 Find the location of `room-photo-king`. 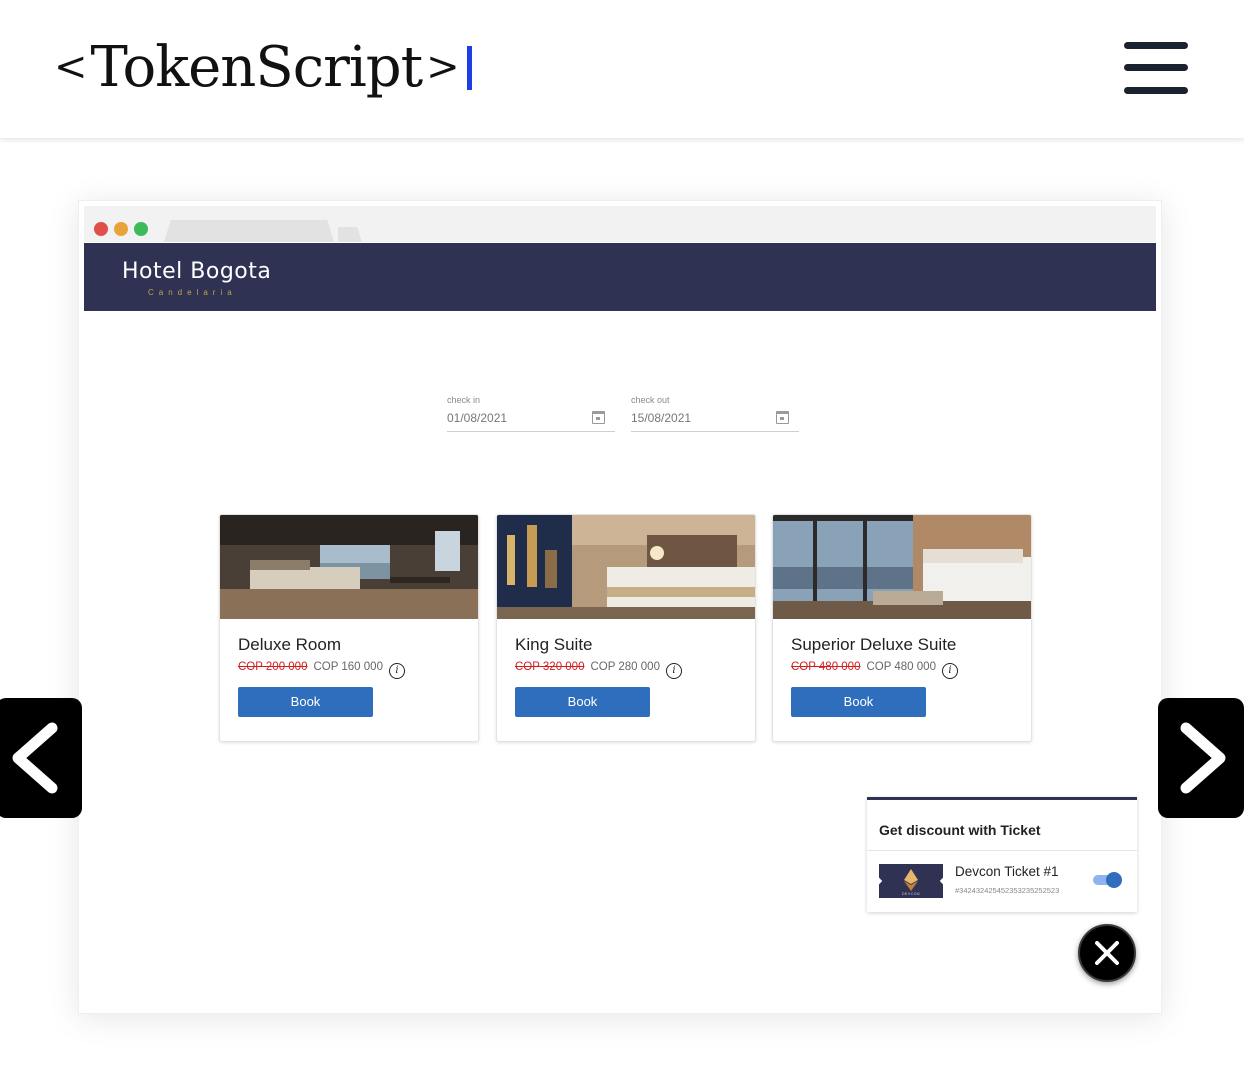

room-photo-king is located at coordinates (626, 567).